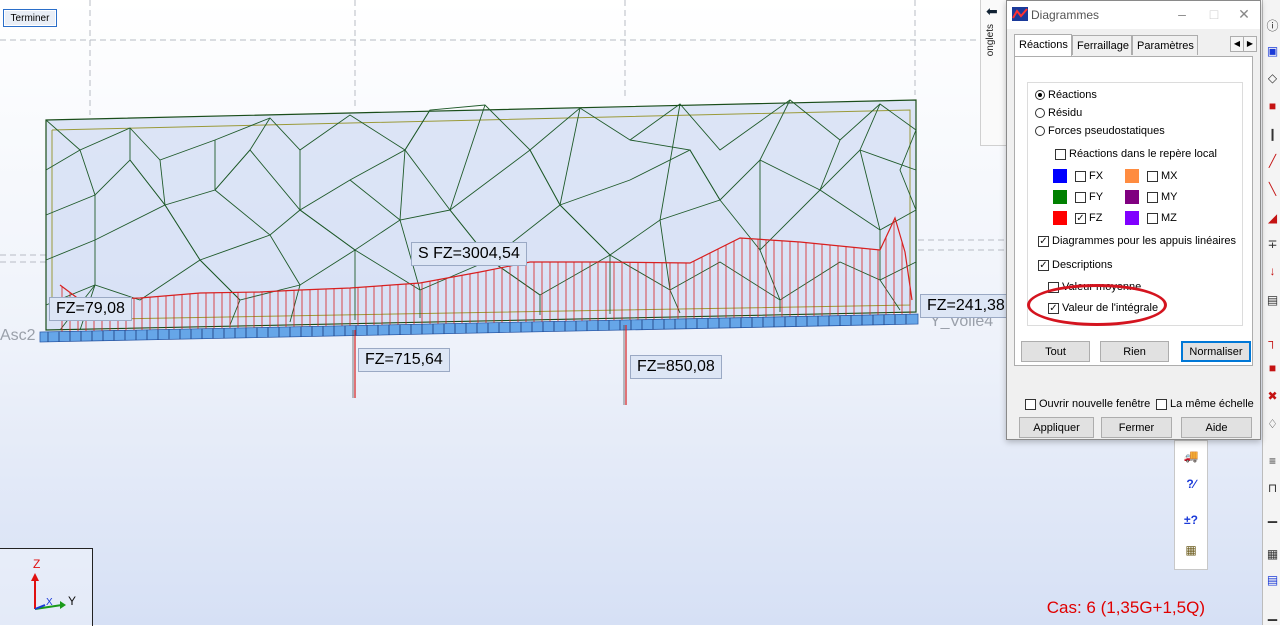  I want to click on dialog-titlebar: Diagrammes – □ ✕, so click(1133, 15).